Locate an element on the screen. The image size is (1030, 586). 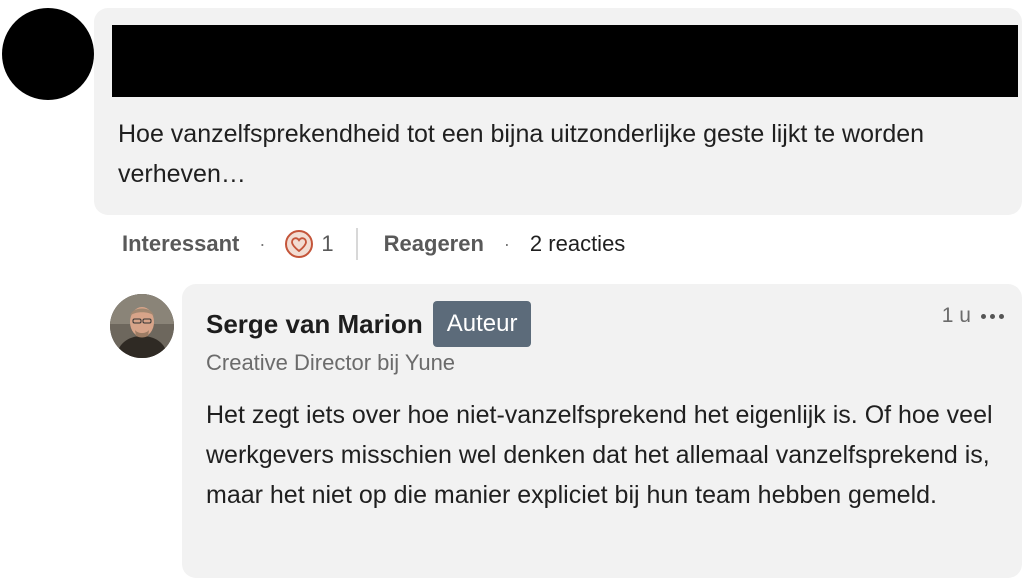
timestamp: 1 u is located at coordinates (956, 315).